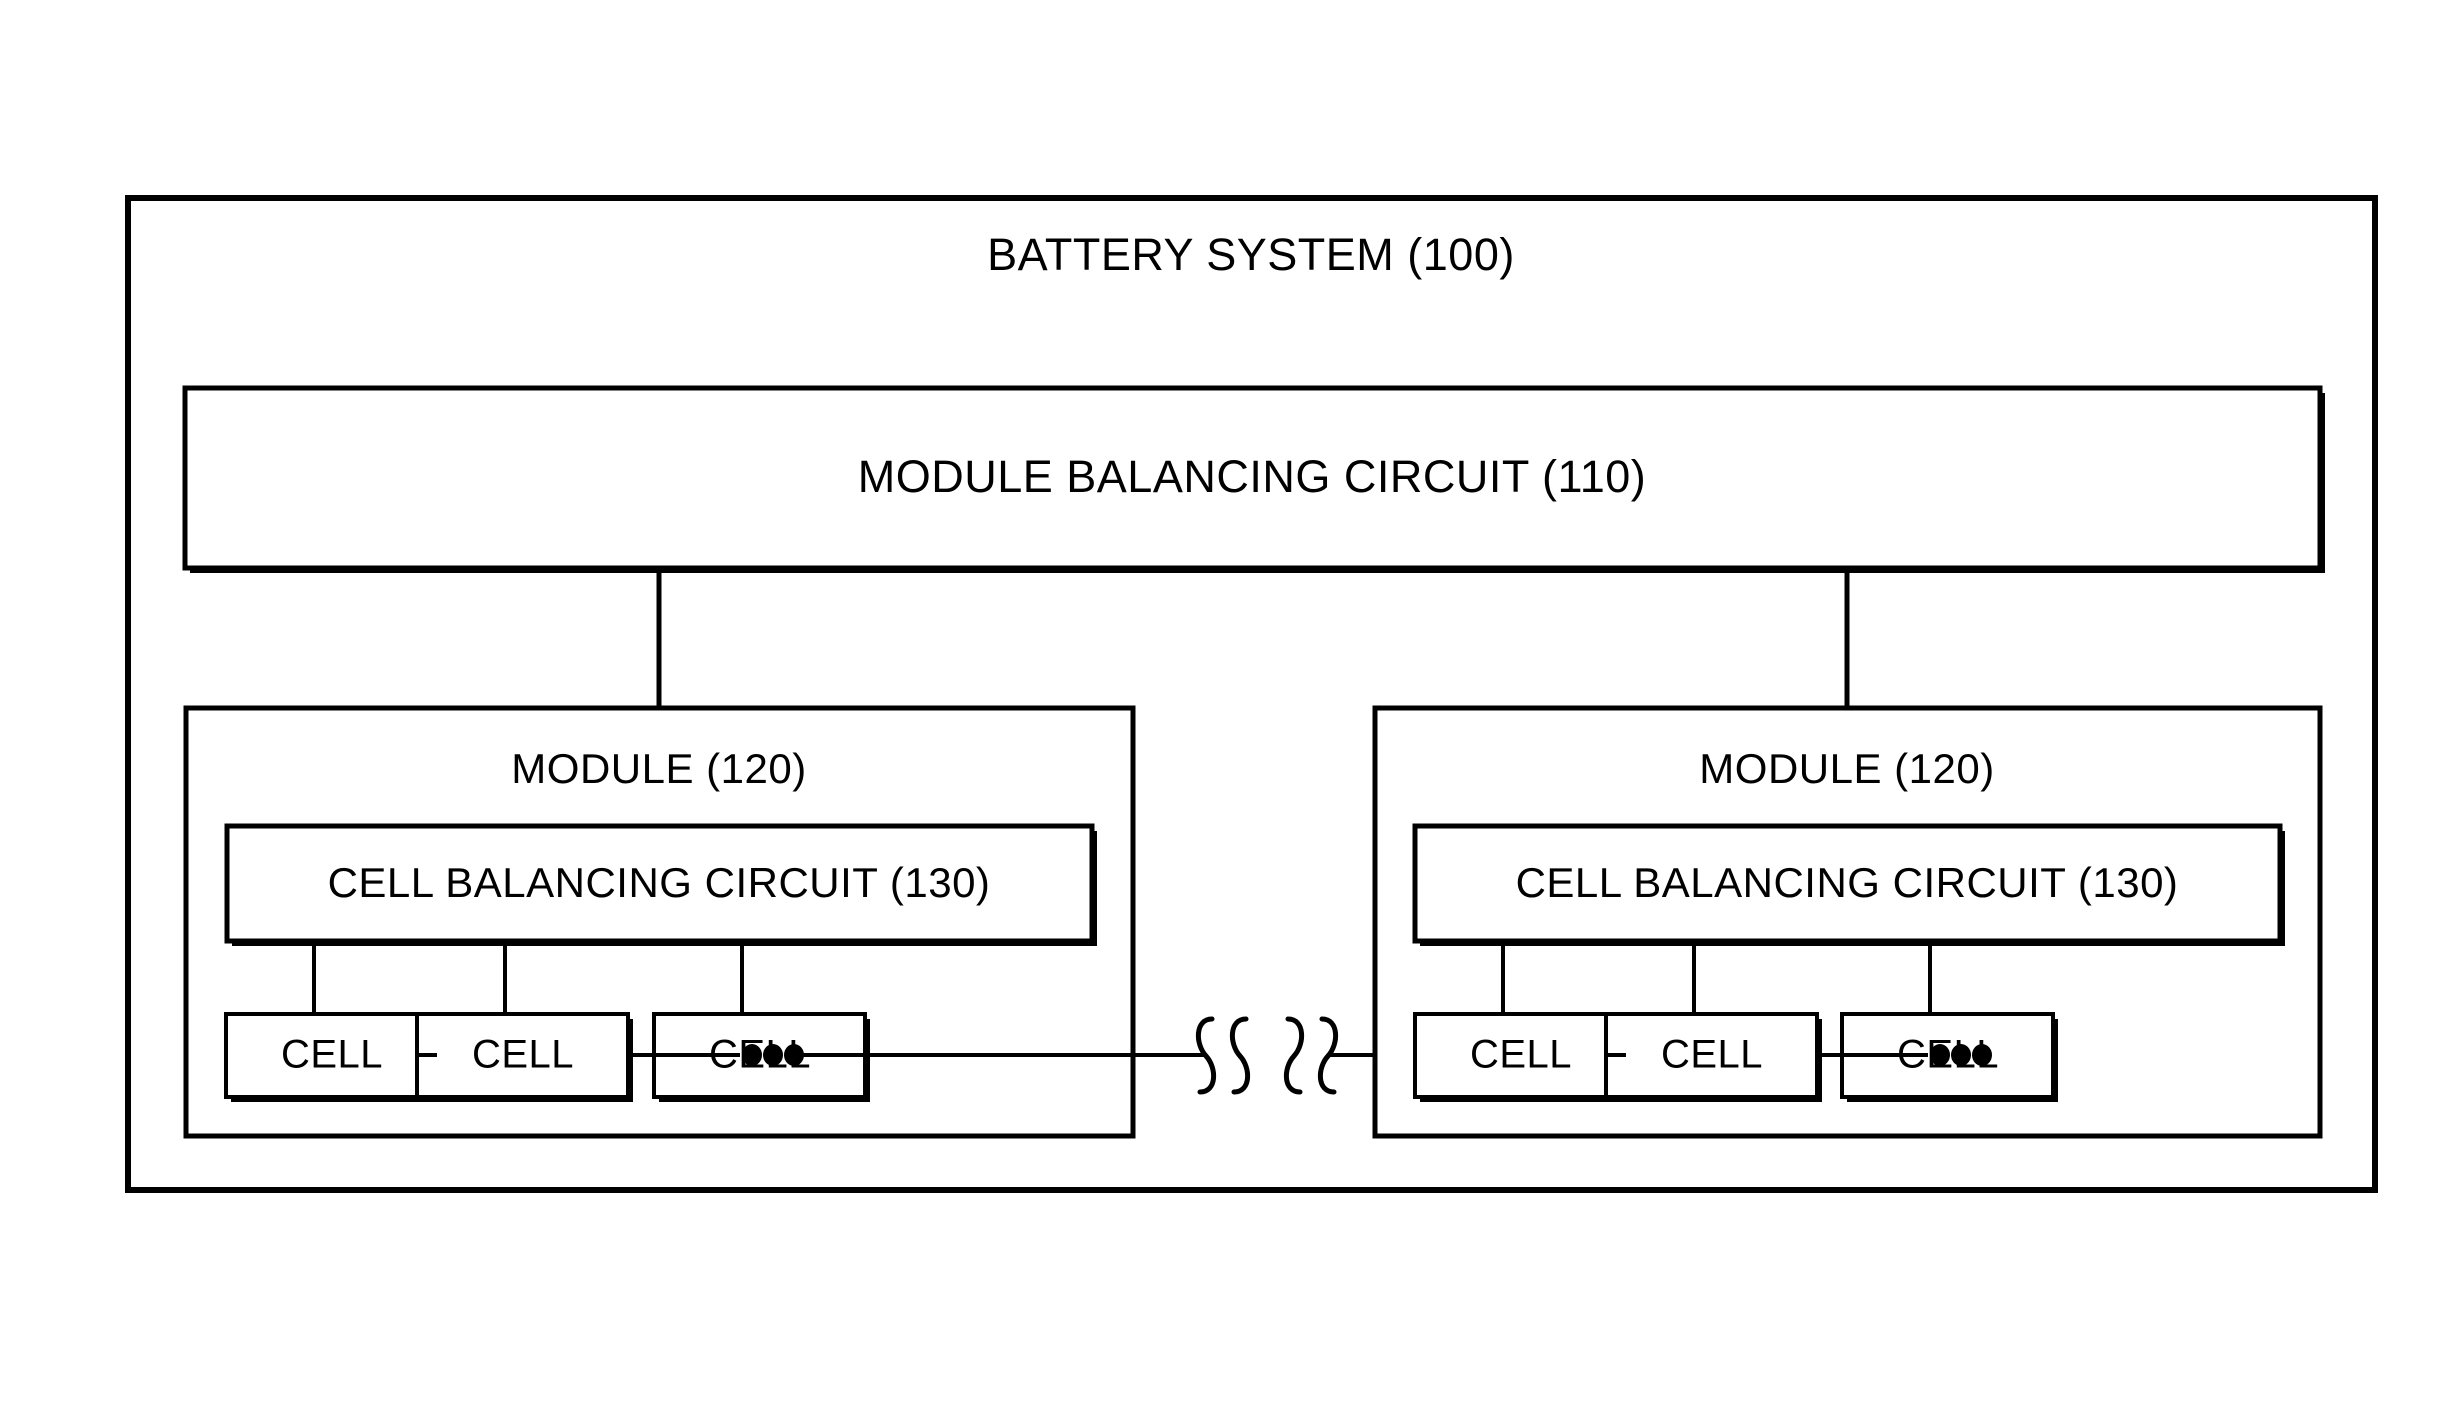 This screenshot has height=1408, width=2457. I want to click on cell-balancing-circuit-label-right: CELL BALANCING CIRCUIT (130), so click(1847, 882).